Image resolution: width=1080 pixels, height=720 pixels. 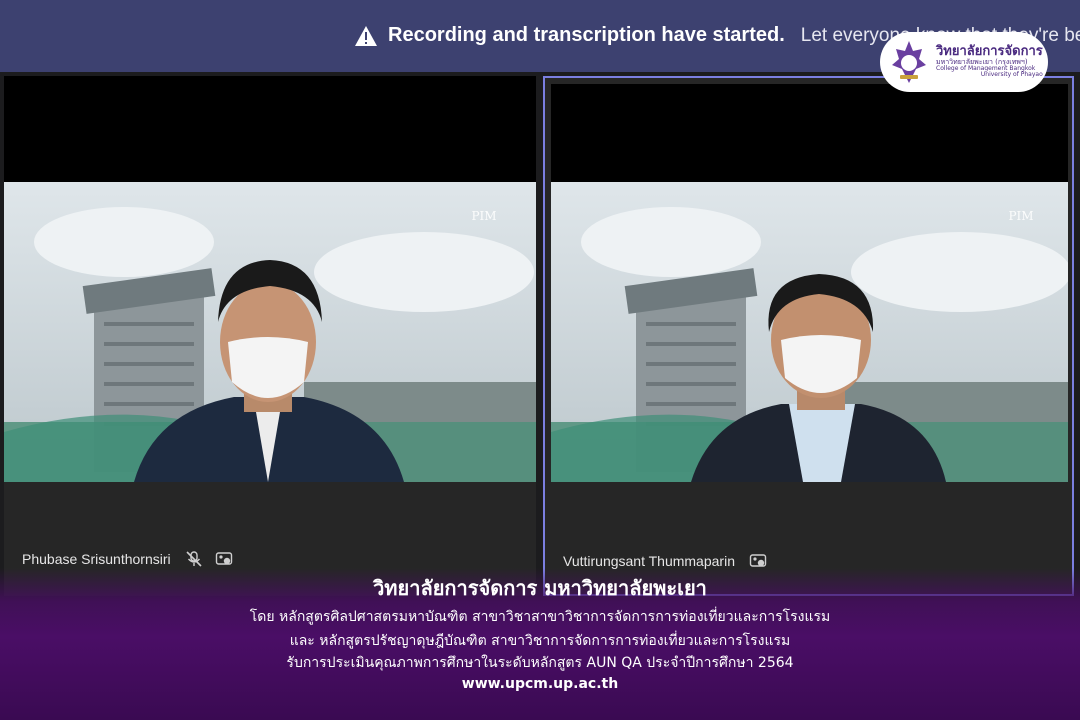 What do you see at coordinates (1011, 75) in the screenshot?
I see `logo-english-university: University of Phayao` at bounding box center [1011, 75].